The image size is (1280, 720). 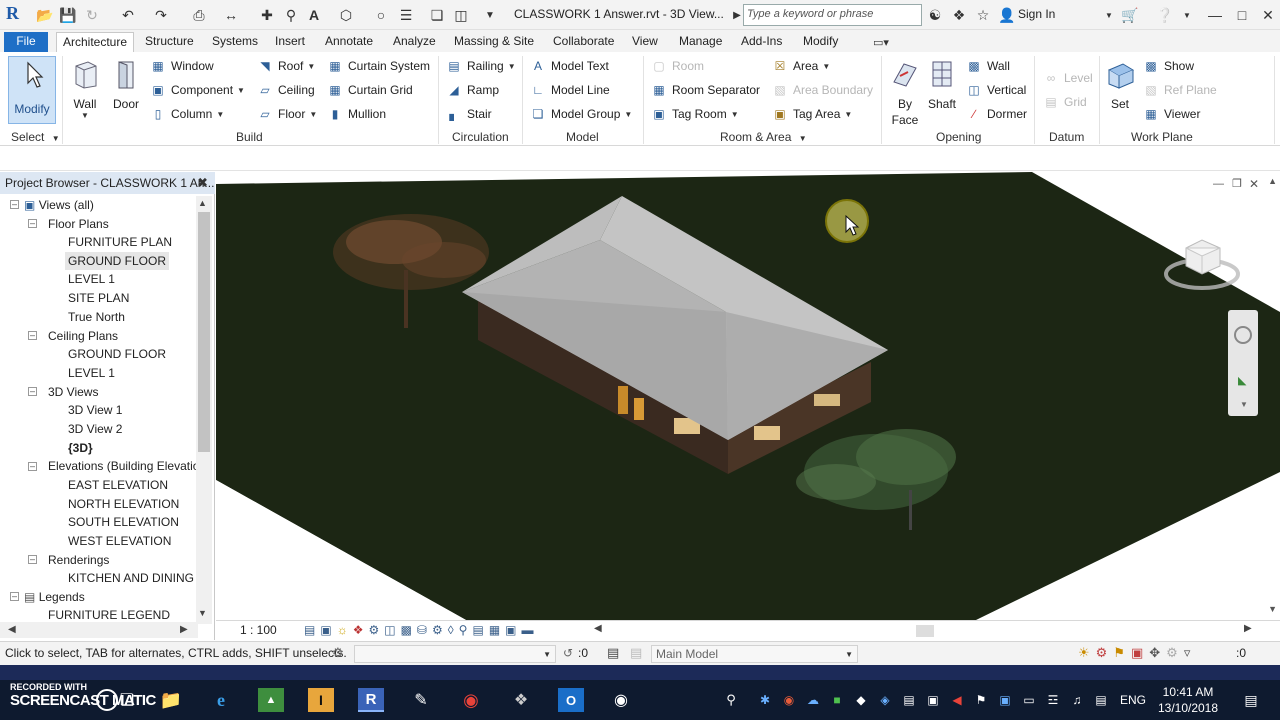 What do you see at coordinates (1187, 653) in the screenshot?
I see `filter-icon: ▿` at bounding box center [1187, 653].